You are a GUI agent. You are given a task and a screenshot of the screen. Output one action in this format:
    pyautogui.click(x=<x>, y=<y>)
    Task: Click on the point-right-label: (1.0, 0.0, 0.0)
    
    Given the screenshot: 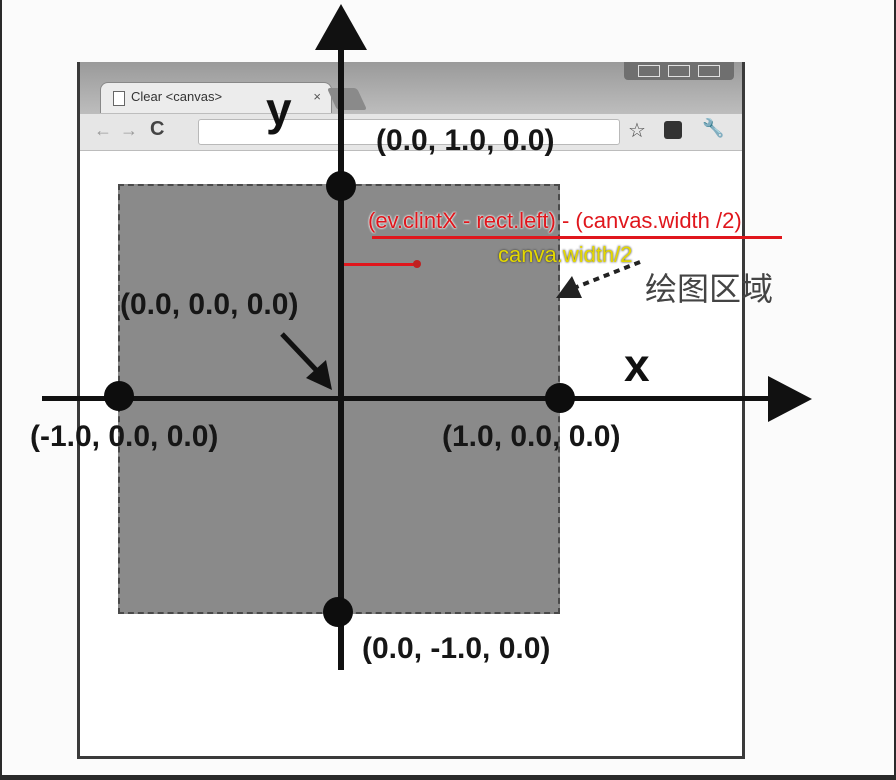 What is the action you would take?
    pyautogui.click(x=531, y=436)
    